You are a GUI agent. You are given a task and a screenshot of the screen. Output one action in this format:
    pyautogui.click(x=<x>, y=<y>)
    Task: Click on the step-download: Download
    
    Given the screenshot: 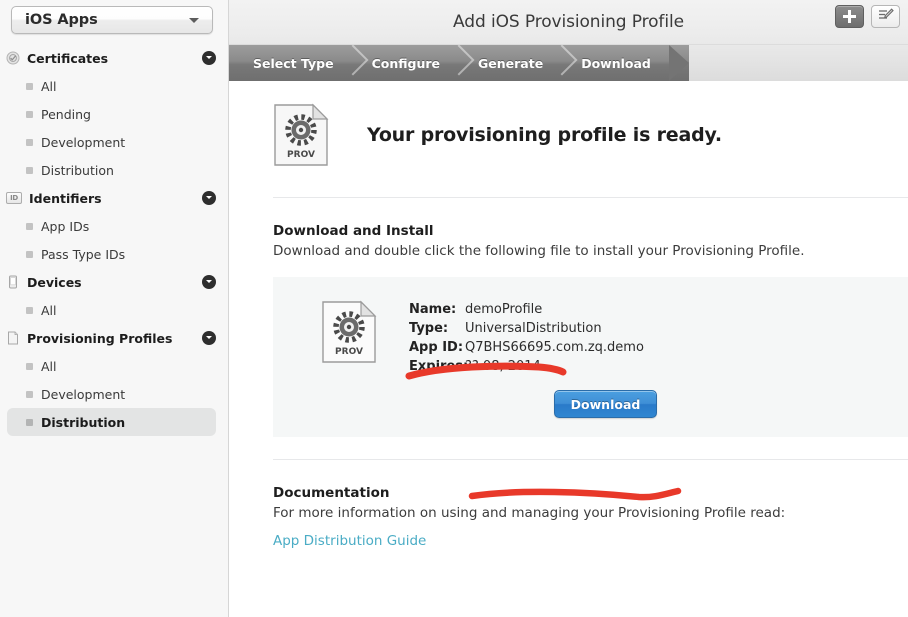 What is the action you would take?
    pyautogui.click(x=616, y=63)
    